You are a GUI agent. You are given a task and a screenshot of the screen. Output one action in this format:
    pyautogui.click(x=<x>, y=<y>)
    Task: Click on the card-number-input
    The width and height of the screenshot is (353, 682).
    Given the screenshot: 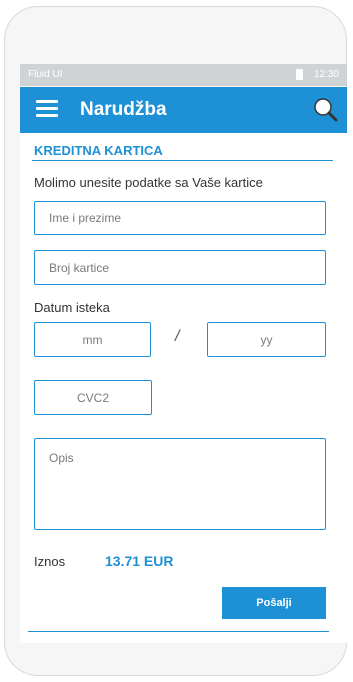 What is the action you would take?
    pyautogui.click(x=180, y=267)
    